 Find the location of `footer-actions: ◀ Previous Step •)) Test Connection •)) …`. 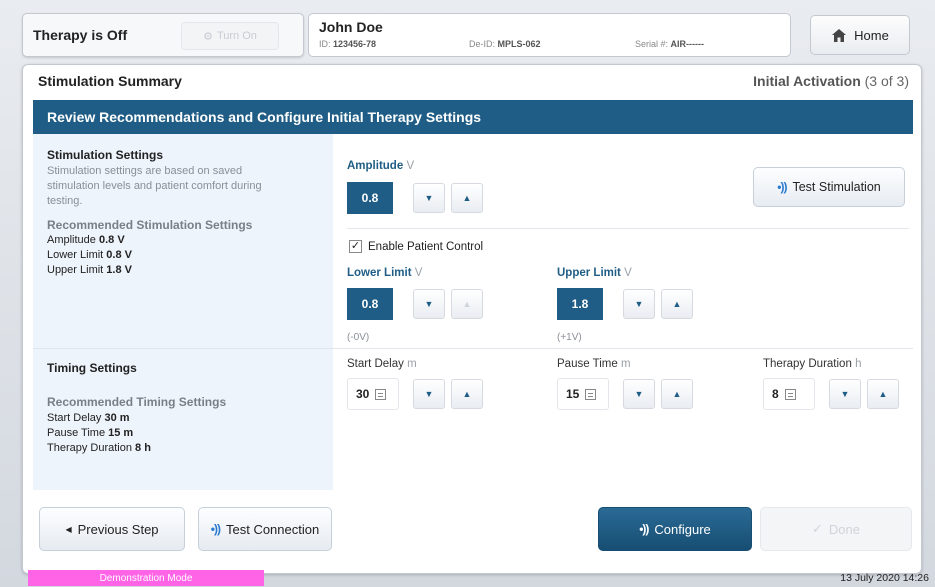

footer-actions: ◀ Previous Step •)) Test Connection •)) … is located at coordinates (473, 532).